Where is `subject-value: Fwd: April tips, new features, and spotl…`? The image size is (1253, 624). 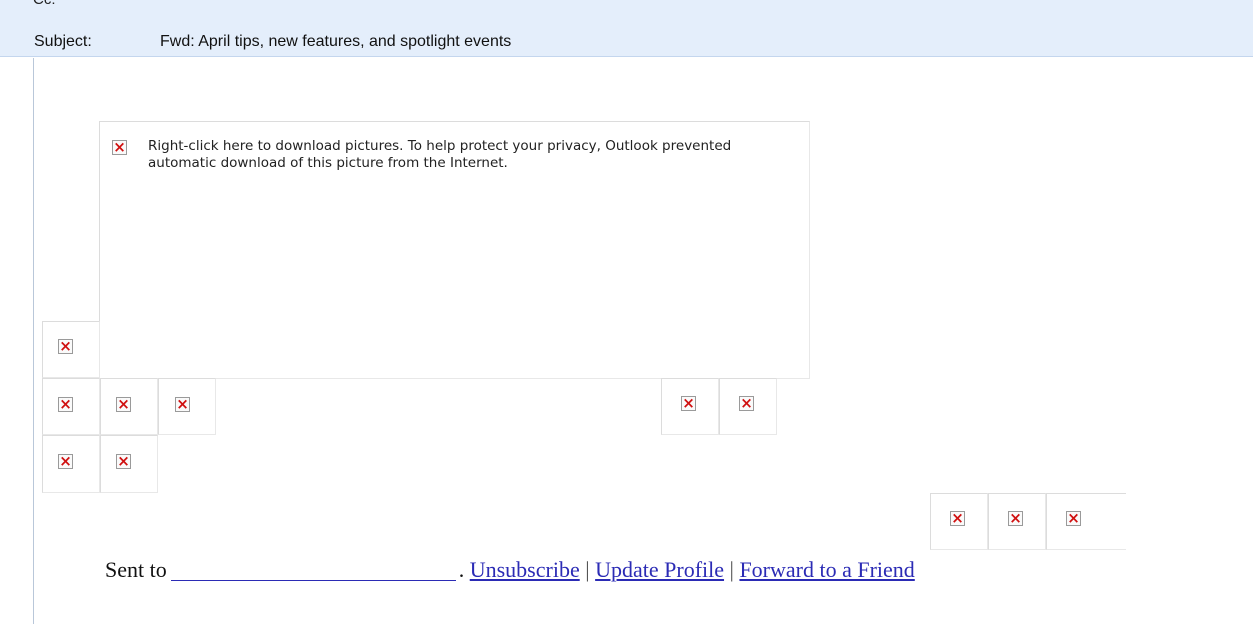
subject-value: Fwd: April tips, new features, and spotl… is located at coordinates (336, 41).